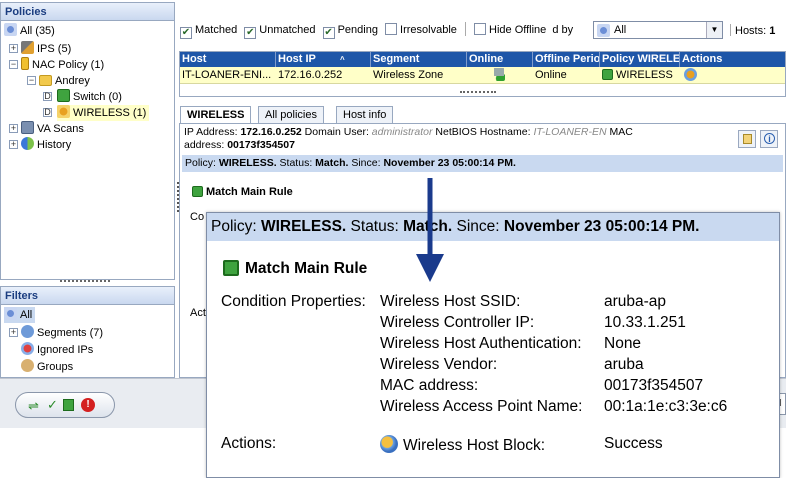  I want to click on tree-item-ips: IPS (5), so click(46, 49).